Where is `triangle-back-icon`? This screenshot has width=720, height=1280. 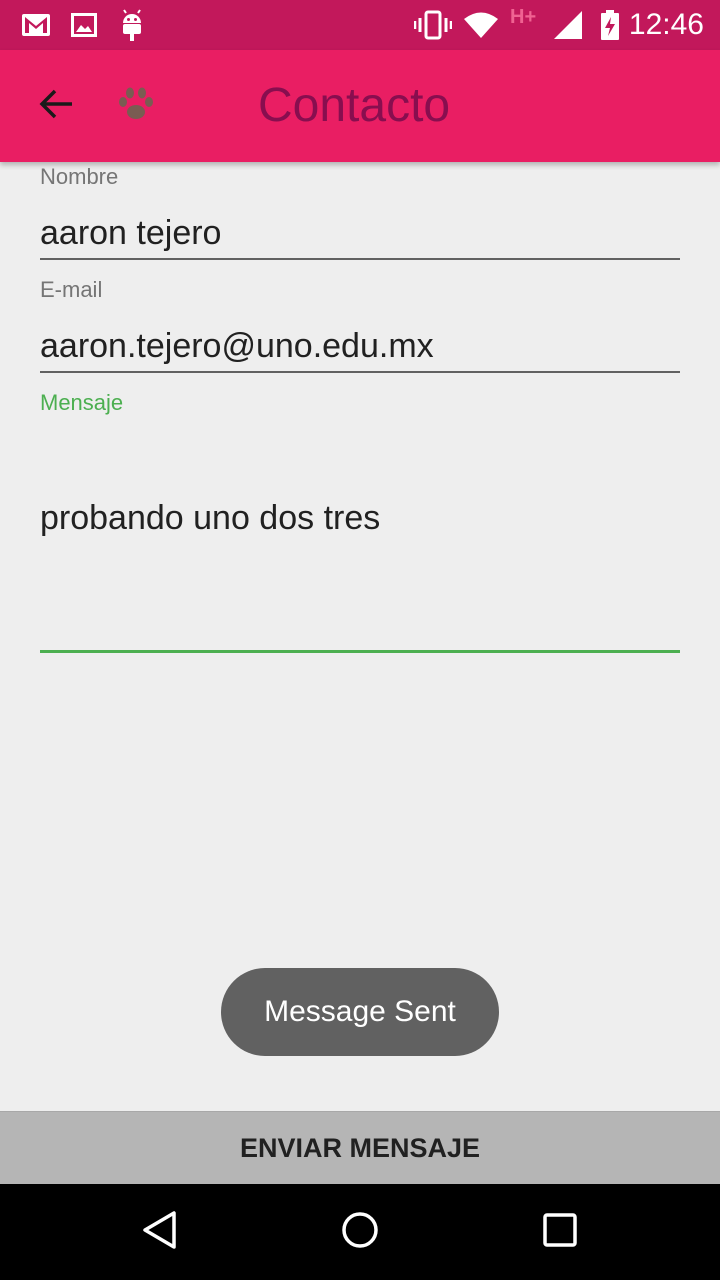 triangle-back-icon is located at coordinates (160, 1232).